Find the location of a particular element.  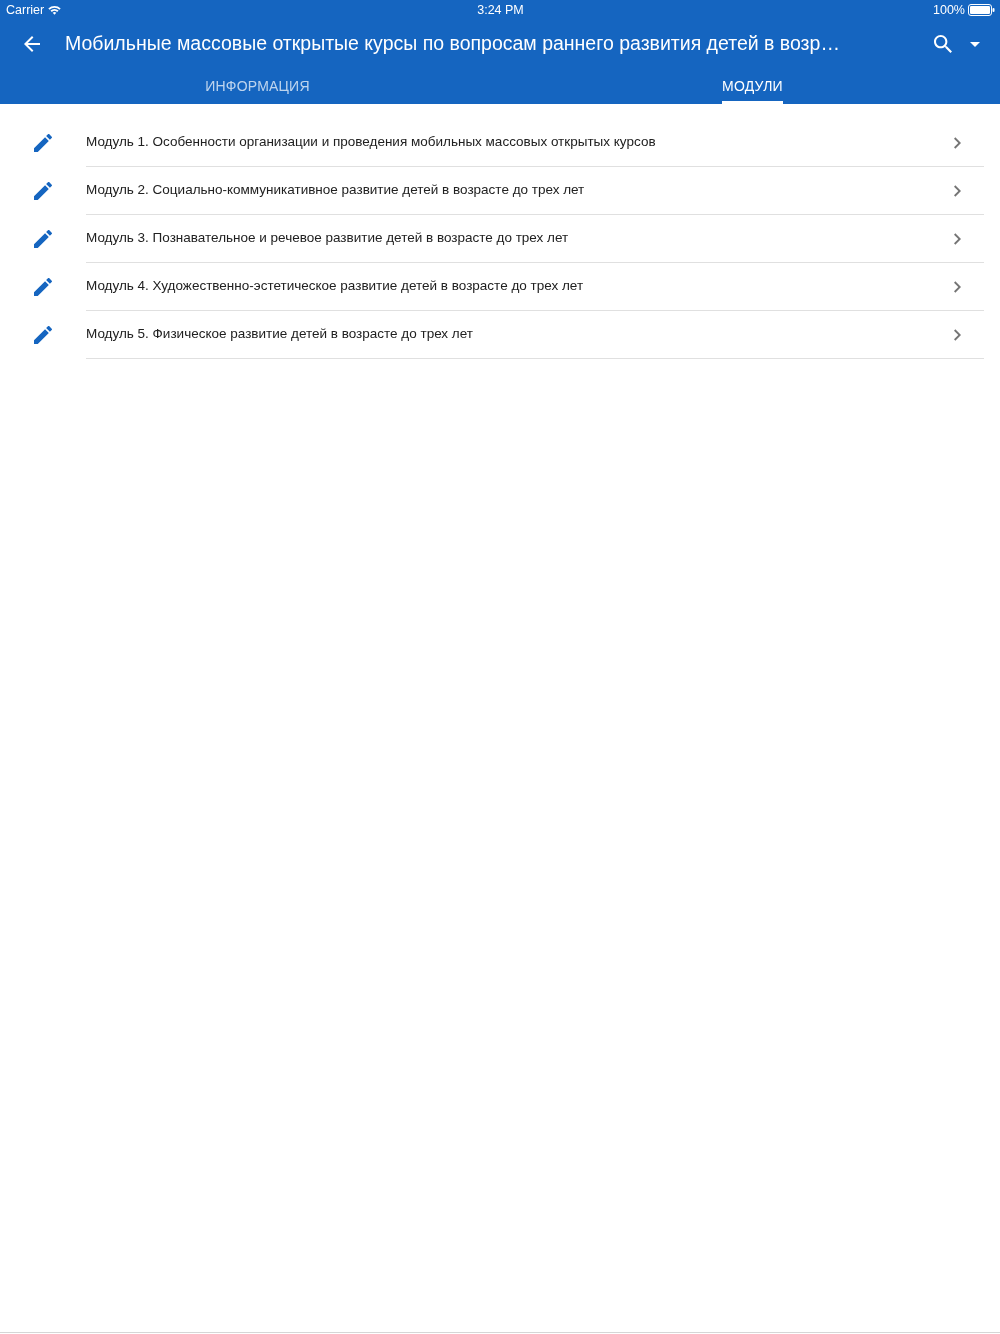

search-icon is located at coordinates (943, 44).